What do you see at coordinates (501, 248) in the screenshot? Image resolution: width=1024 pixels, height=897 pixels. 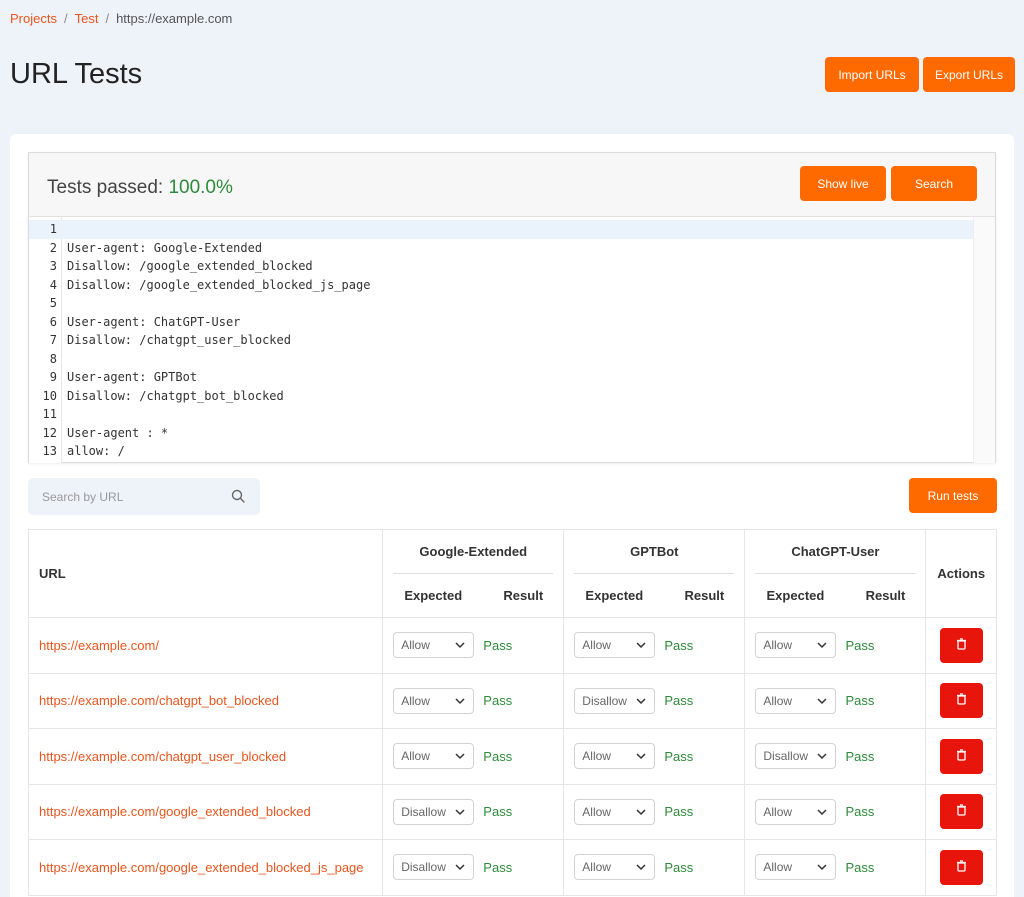 I see `code-line: 2 User-agent: Google-Extended` at bounding box center [501, 248].